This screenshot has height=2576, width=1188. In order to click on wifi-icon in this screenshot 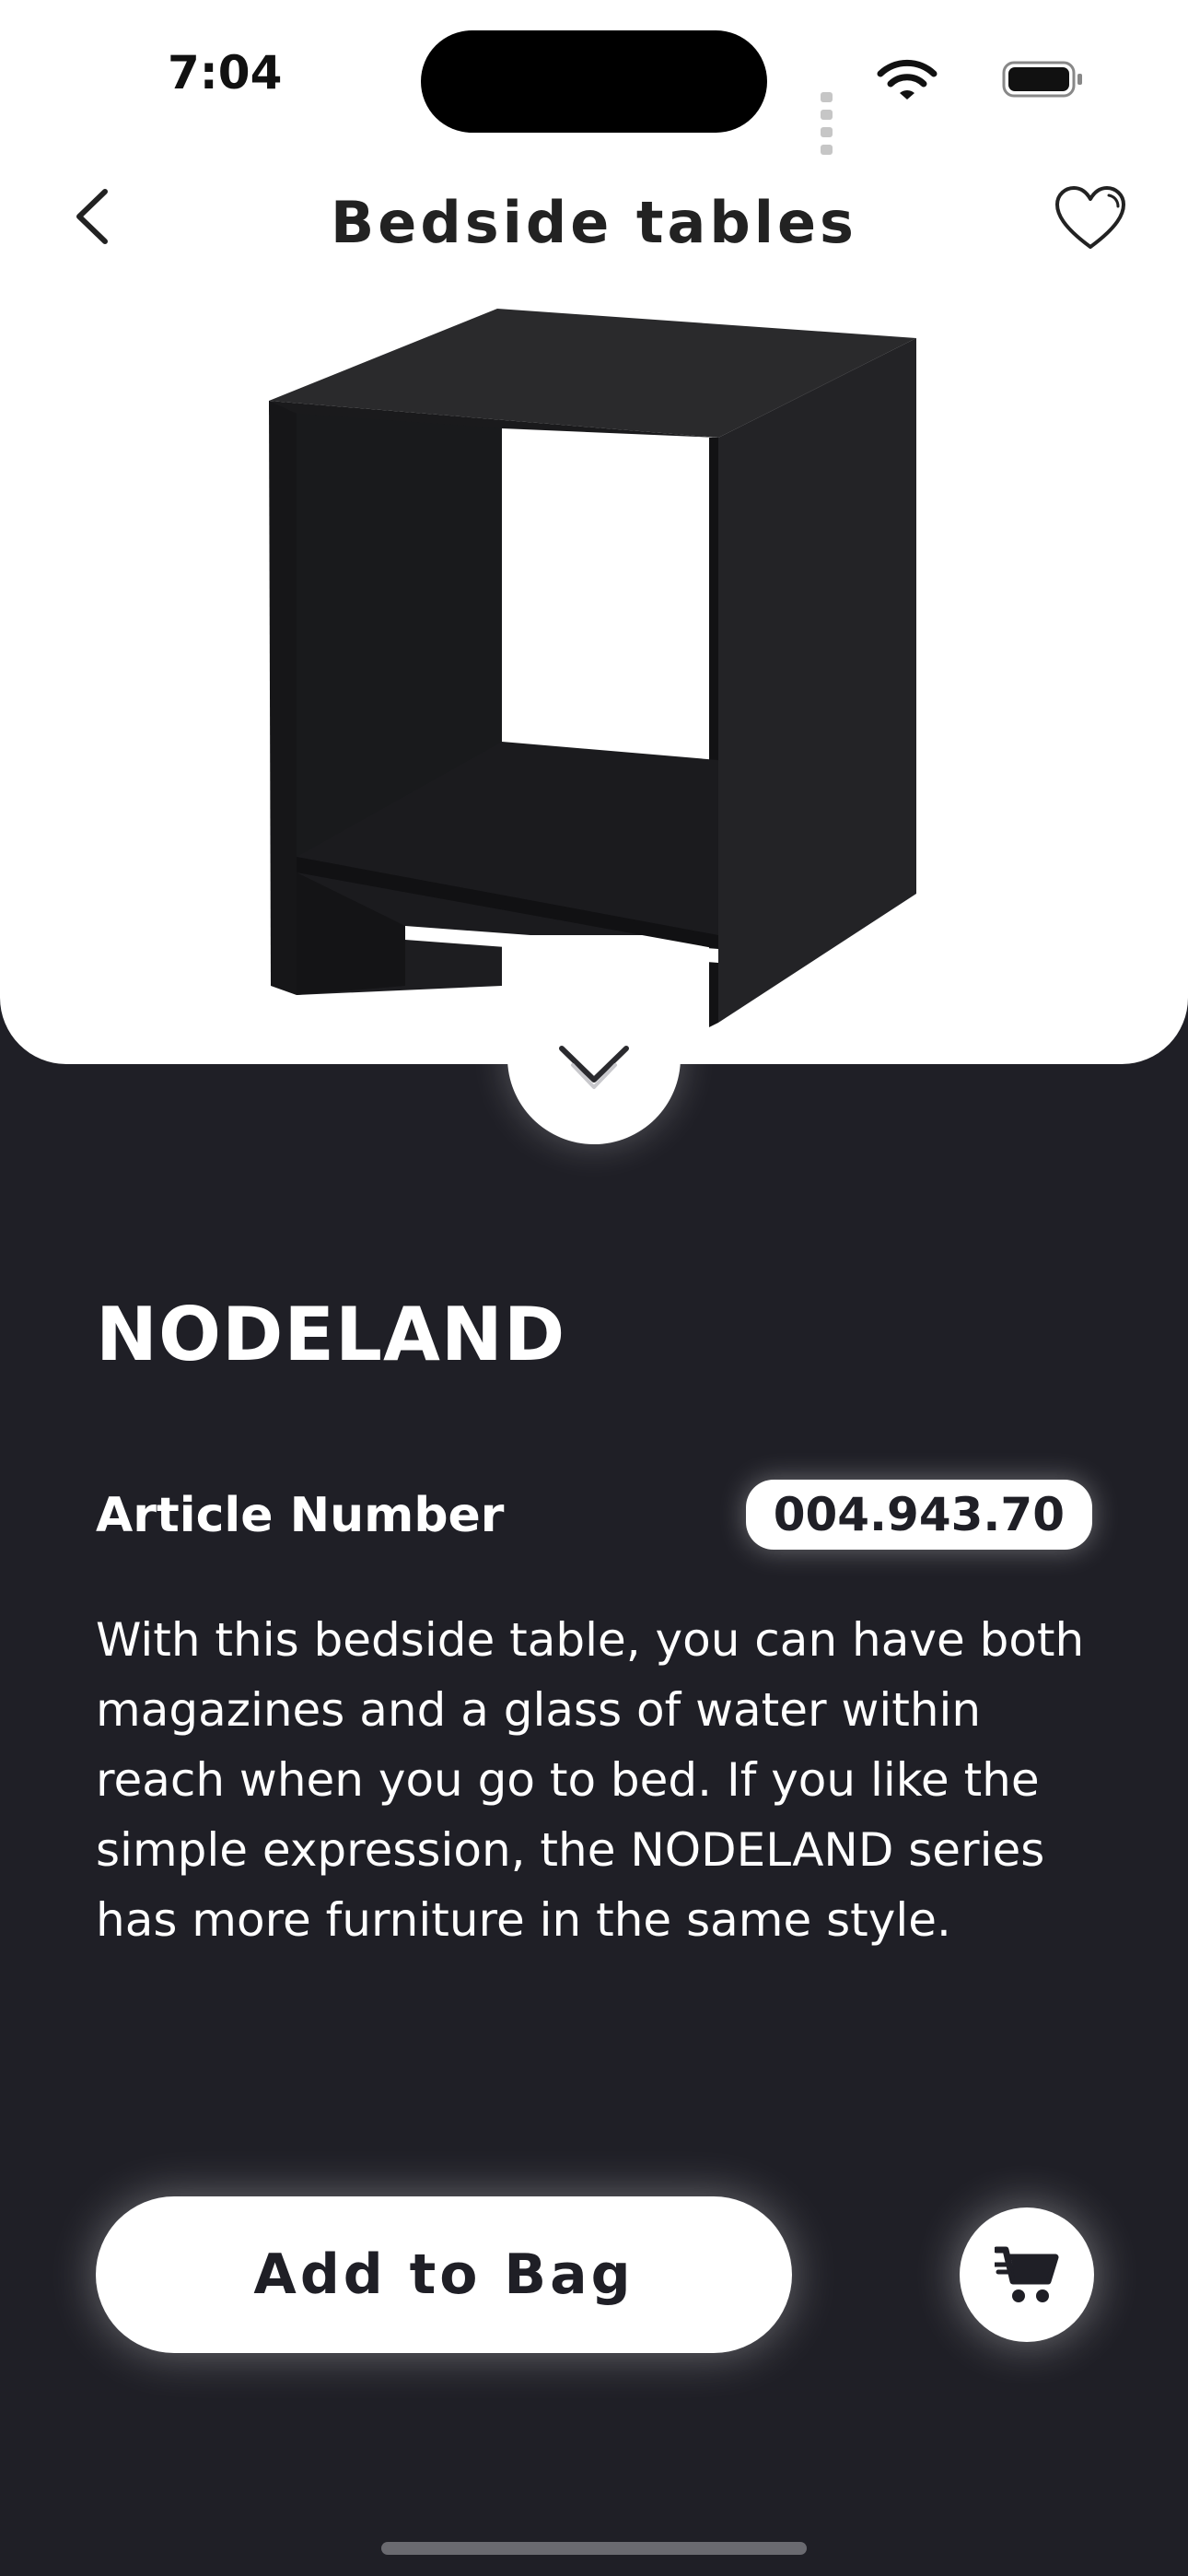, I will do `click(907, 79)`.